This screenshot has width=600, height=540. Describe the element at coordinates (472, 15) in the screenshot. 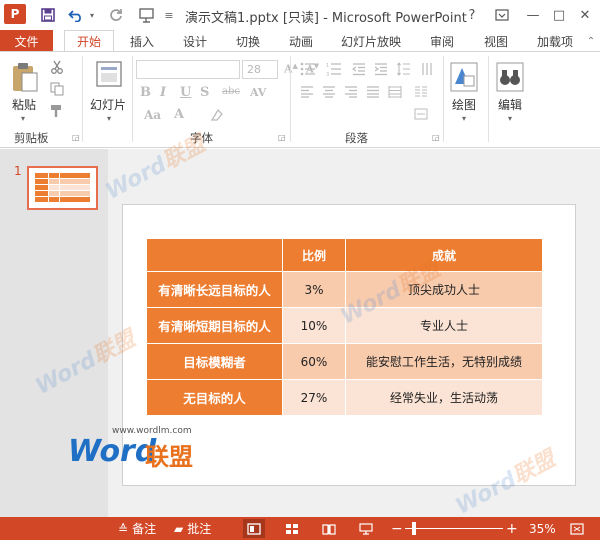

I see `help-icon: ?` at that location.